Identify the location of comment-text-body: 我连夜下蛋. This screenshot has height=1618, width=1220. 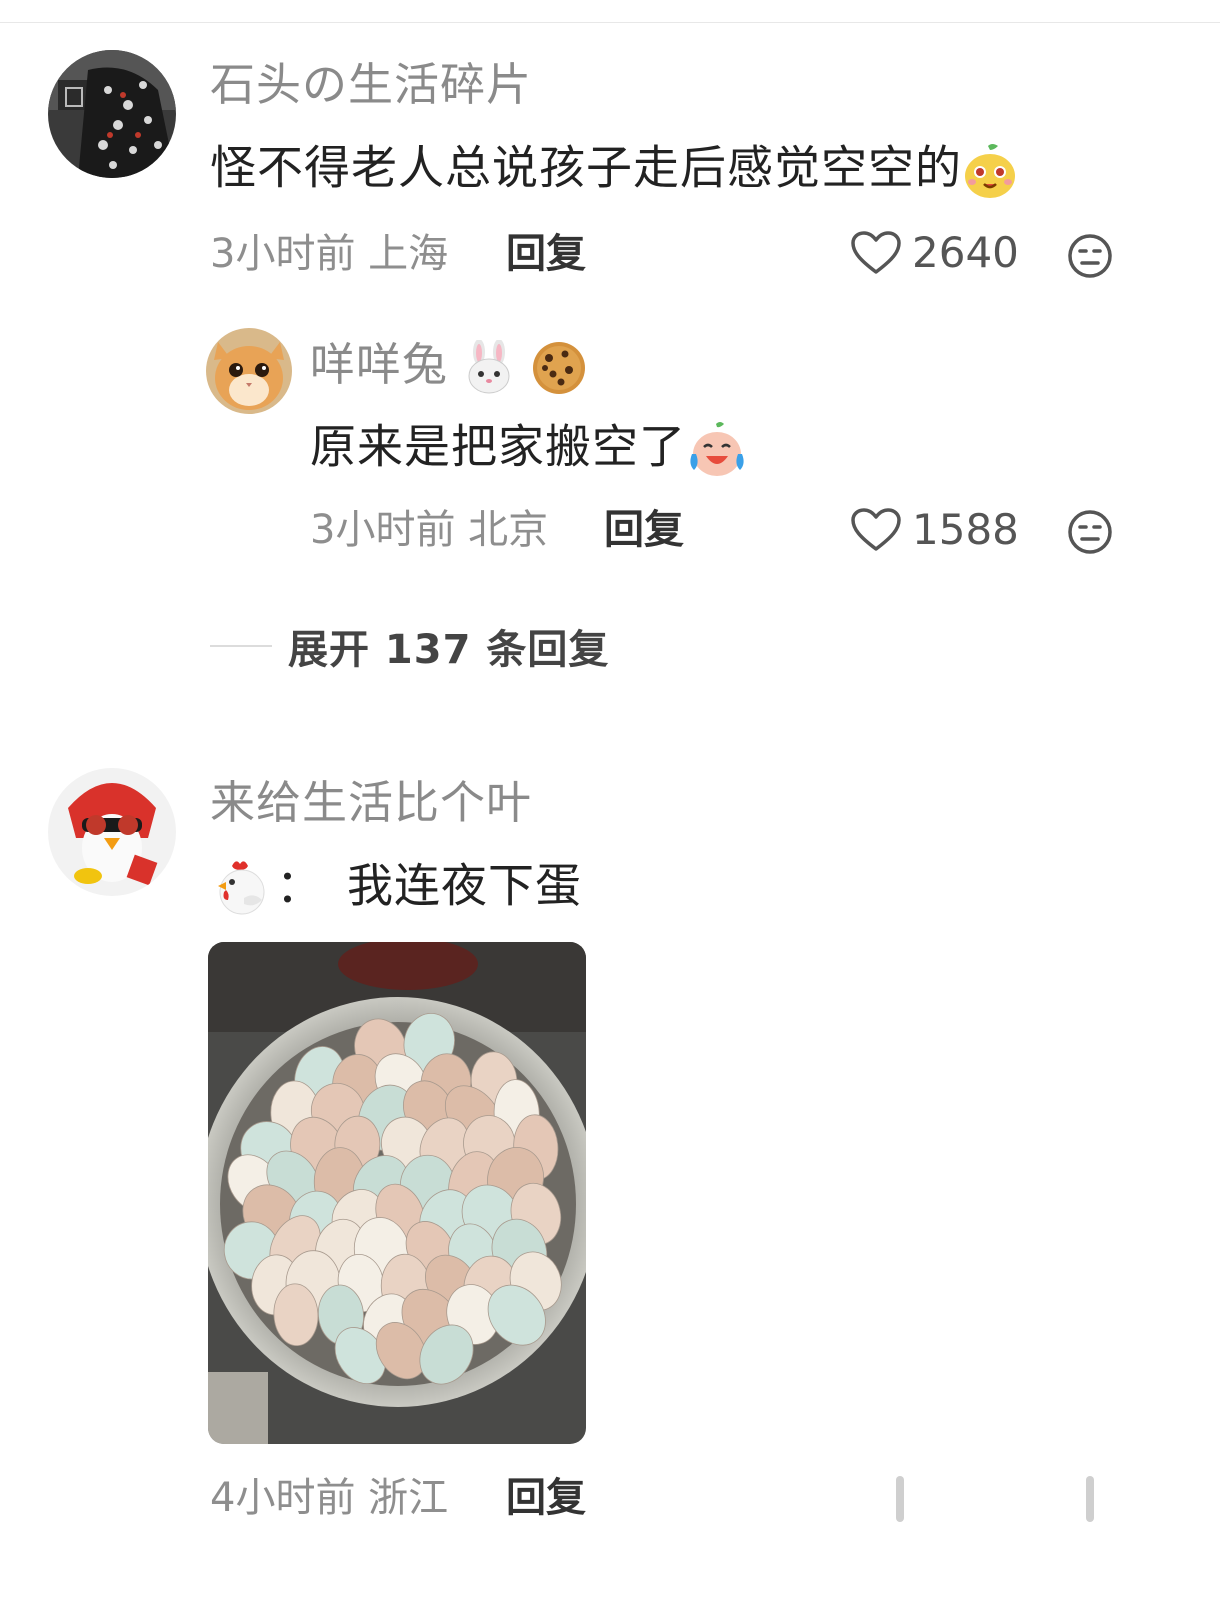
(464, 885).